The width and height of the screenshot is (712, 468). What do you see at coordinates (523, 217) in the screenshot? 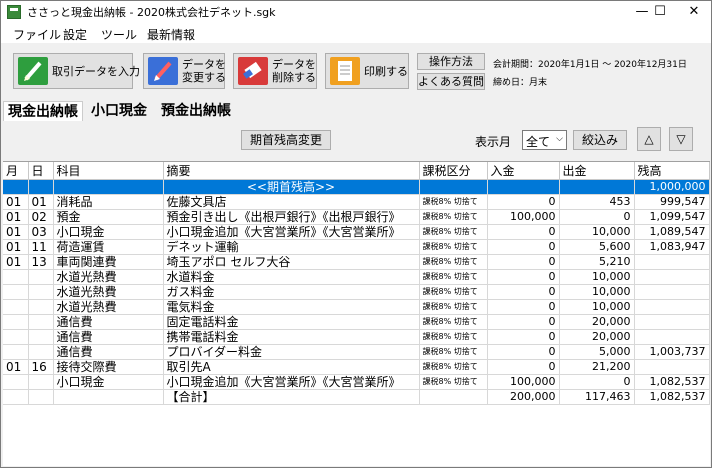
I see `cell-income: 100,000` at bounding box center [523, 217].